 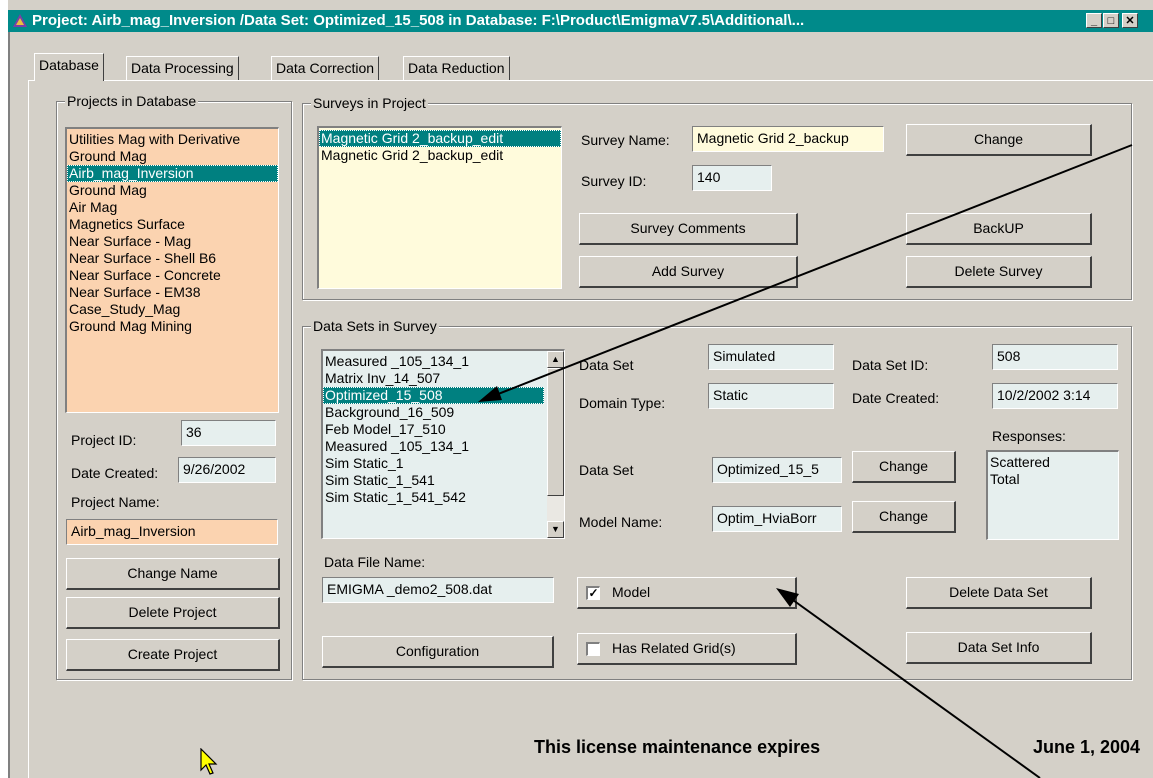 What do you see at coordinates (688, 229) in the screenshot?
I see `survey-comments-button: Survey Comments` at bounding box center [688, 229].